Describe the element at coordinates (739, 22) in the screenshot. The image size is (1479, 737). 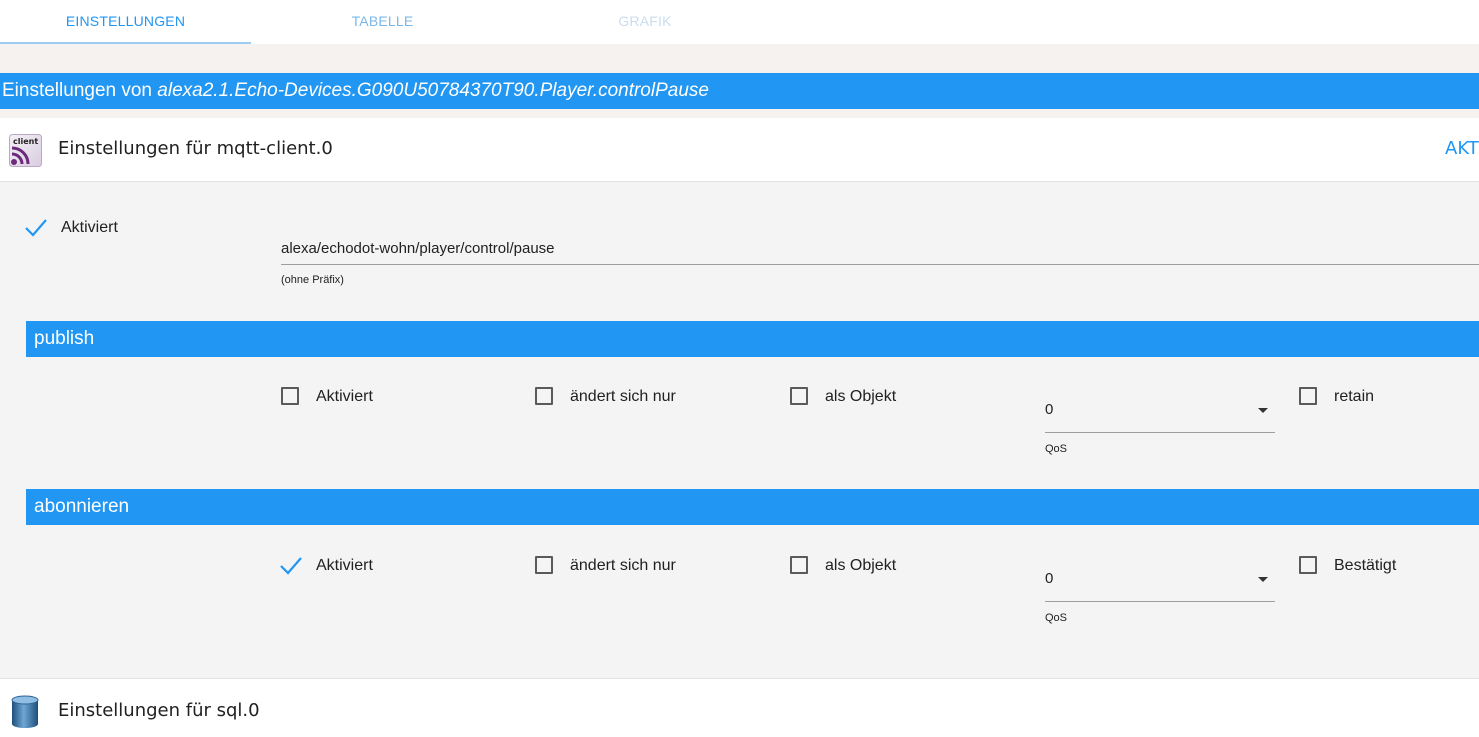
I see `tab-bar: EINSTELLUNGEN TABELLE GRAFIK` at that location.